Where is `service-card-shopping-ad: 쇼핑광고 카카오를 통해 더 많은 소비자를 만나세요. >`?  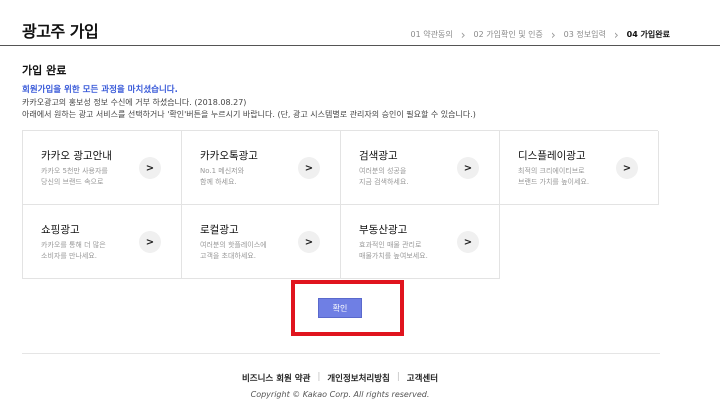 service-card-shopping-ad: 쇼핑광고 카카오를 통해 더 많은 소비자를 만나세요. > is located at coordinates (102, 242).